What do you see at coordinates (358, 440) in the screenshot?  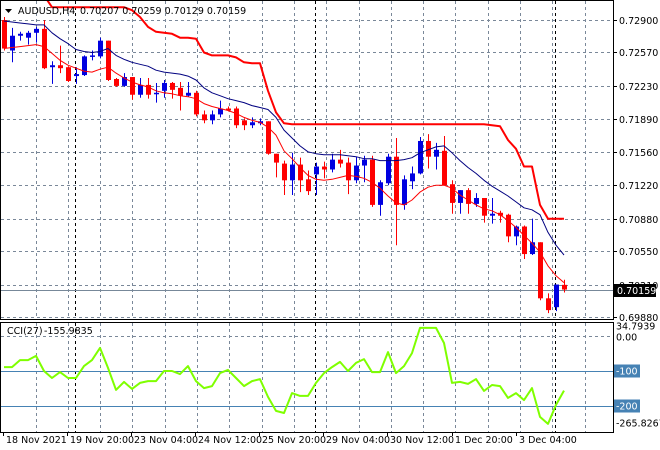 I see `time-axis-label: 29 Nov 04:00` at bounding box center [358, 440].